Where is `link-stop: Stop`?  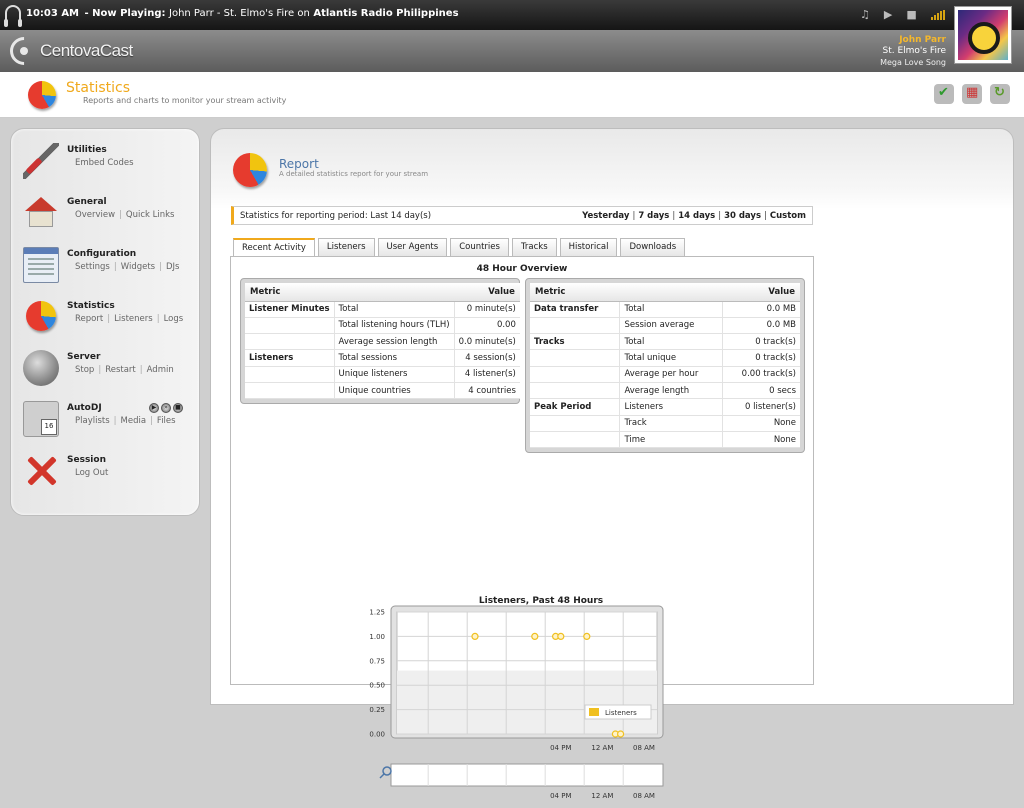 link-stop: Stop is located at coordinates (84, 370).